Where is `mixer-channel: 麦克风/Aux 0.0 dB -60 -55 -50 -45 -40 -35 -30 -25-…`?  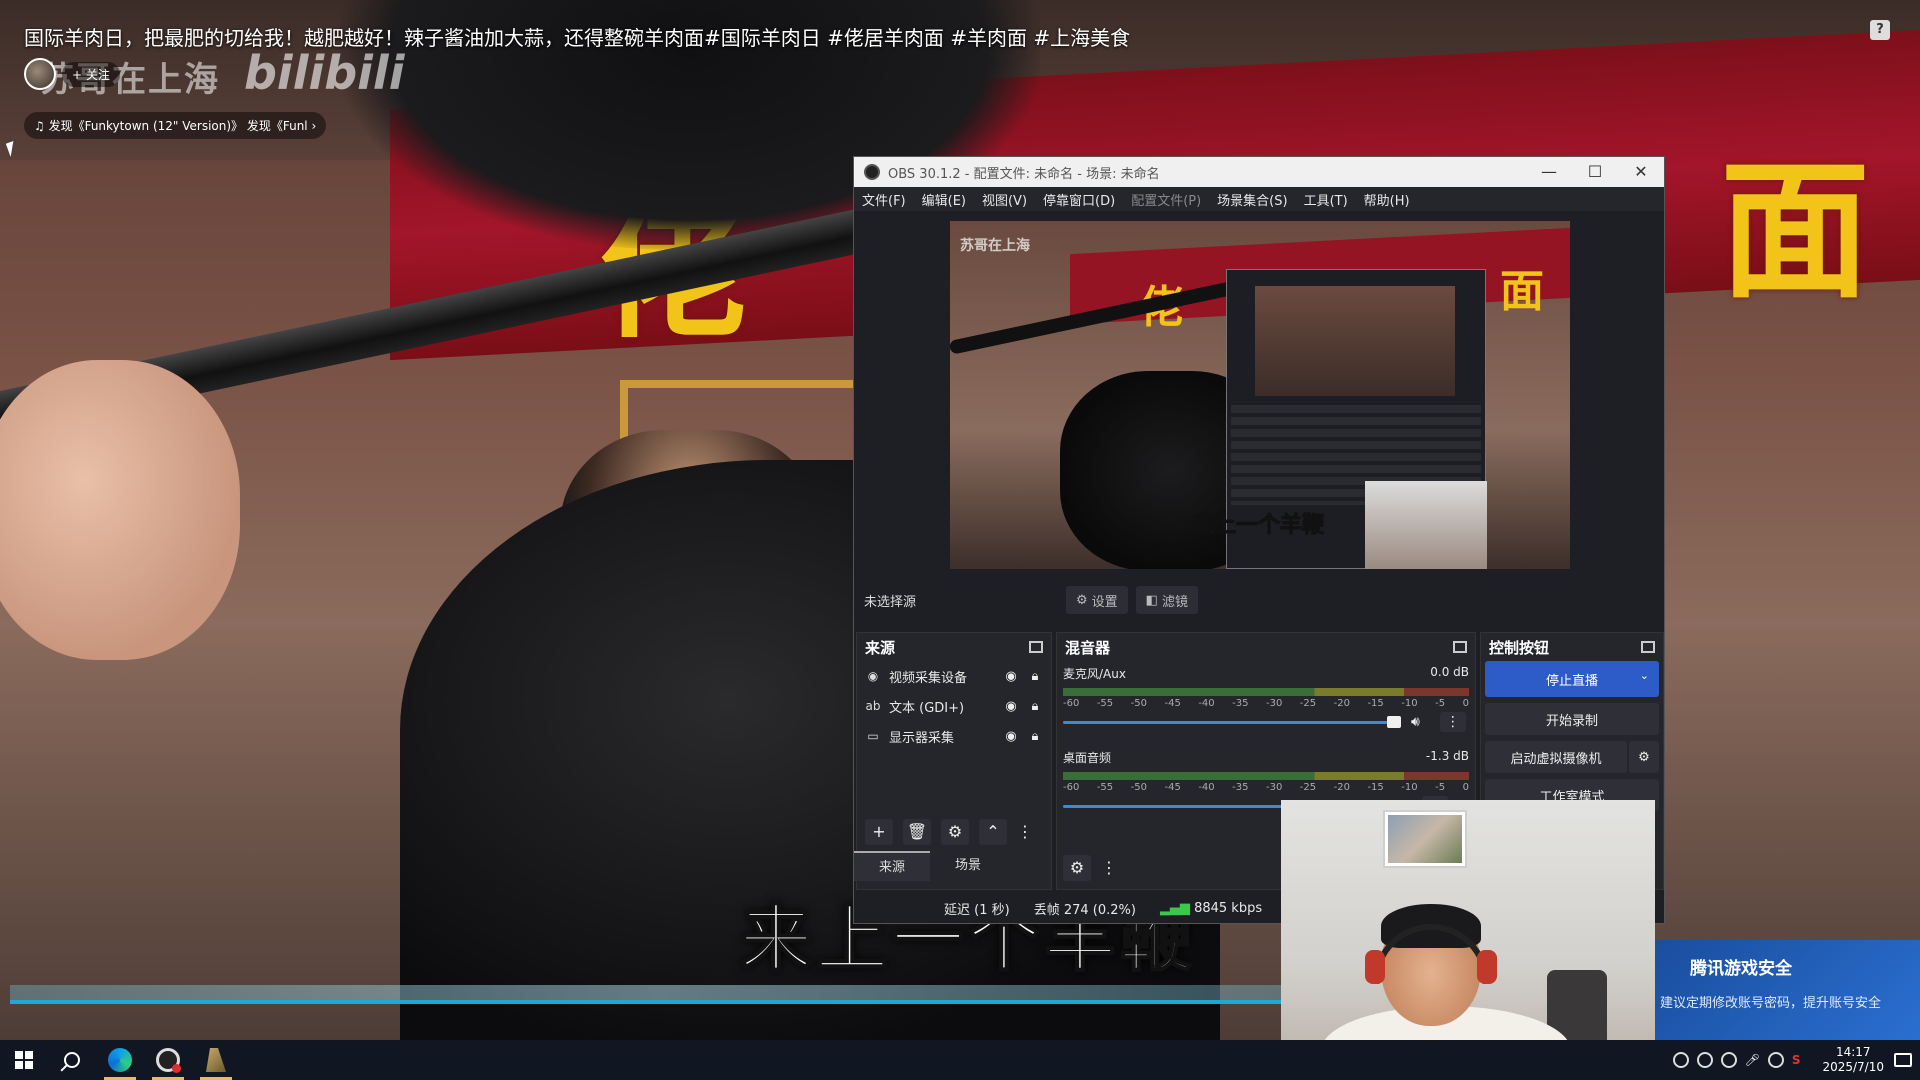
mixer-channel: 麦克风/Aux 0.0 dB -60 -55 -50 -45 -40 -35 -30 -25-… is located at coordinates (1266, 697).